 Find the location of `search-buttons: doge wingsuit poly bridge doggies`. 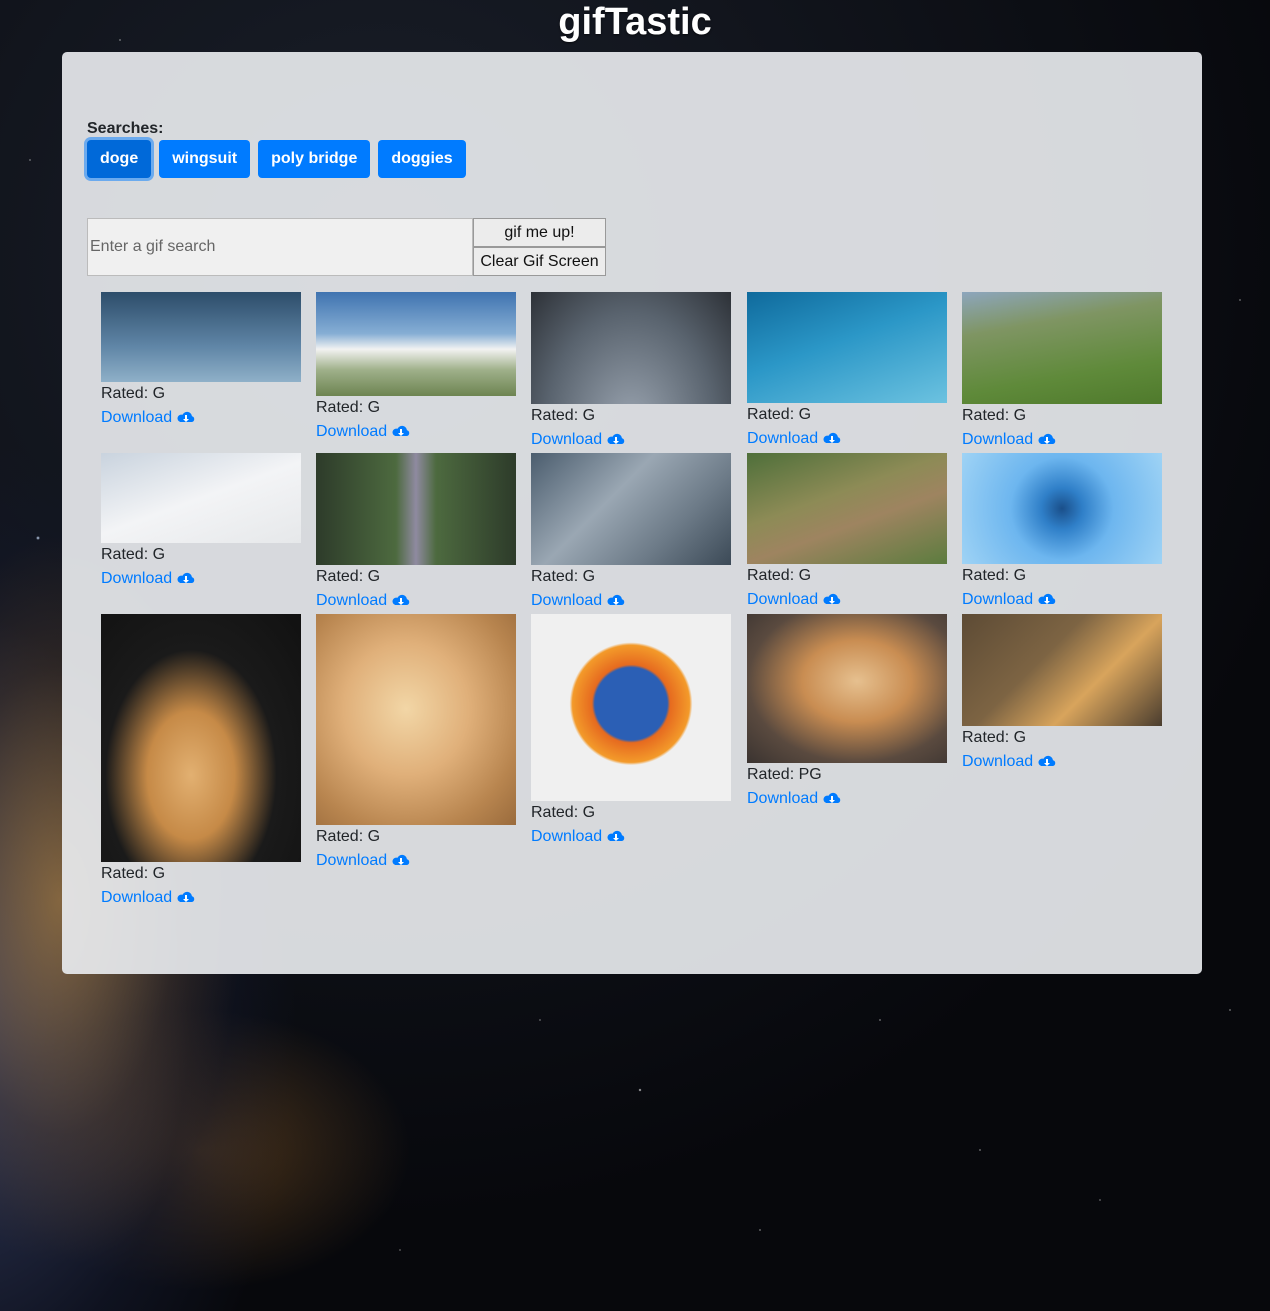

search-buttons: doge wingsuit poly bridge doggies is located at coordinates (276, 159).